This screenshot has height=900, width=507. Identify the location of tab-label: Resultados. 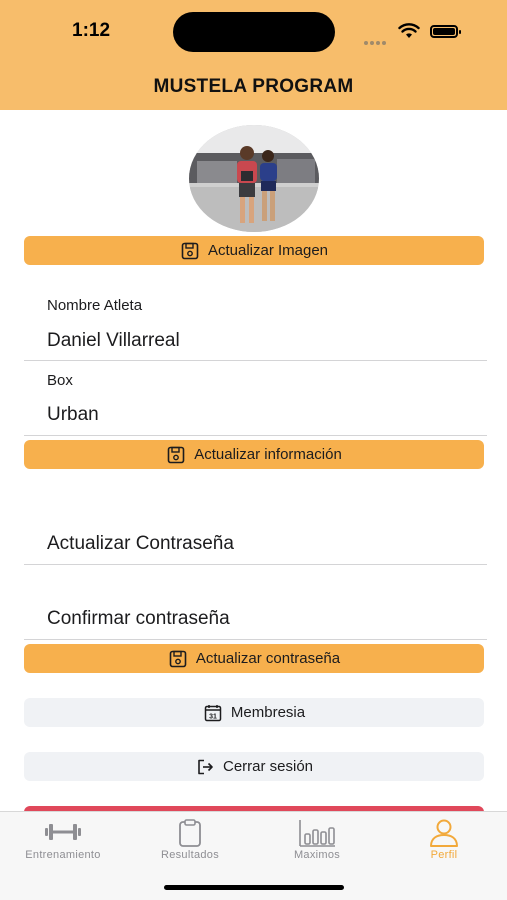
(190, 855).